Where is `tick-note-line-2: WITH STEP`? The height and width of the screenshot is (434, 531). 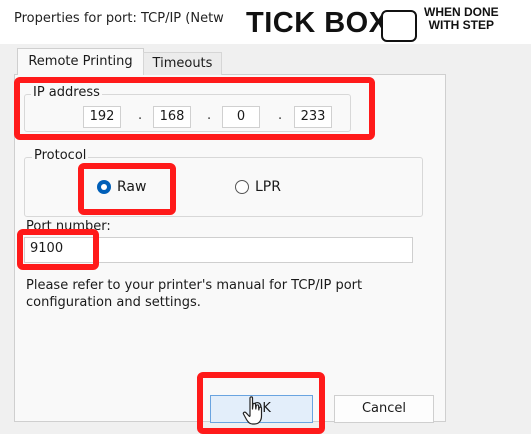 tick-note-line-2: WITH STEP is located at coordinates (461, 25).